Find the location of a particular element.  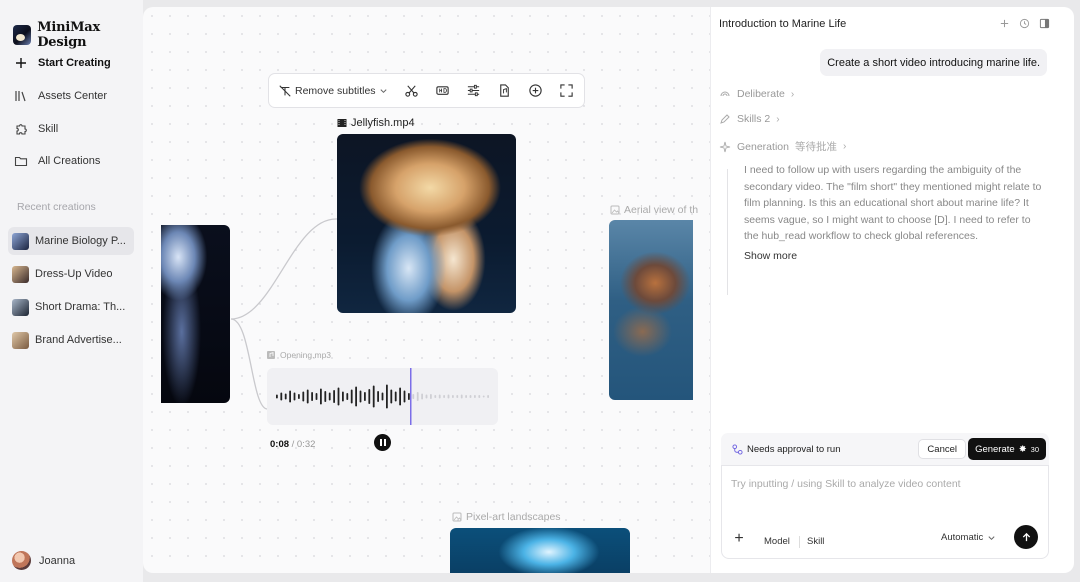

folder-icon is located at coordinates (21, 161).